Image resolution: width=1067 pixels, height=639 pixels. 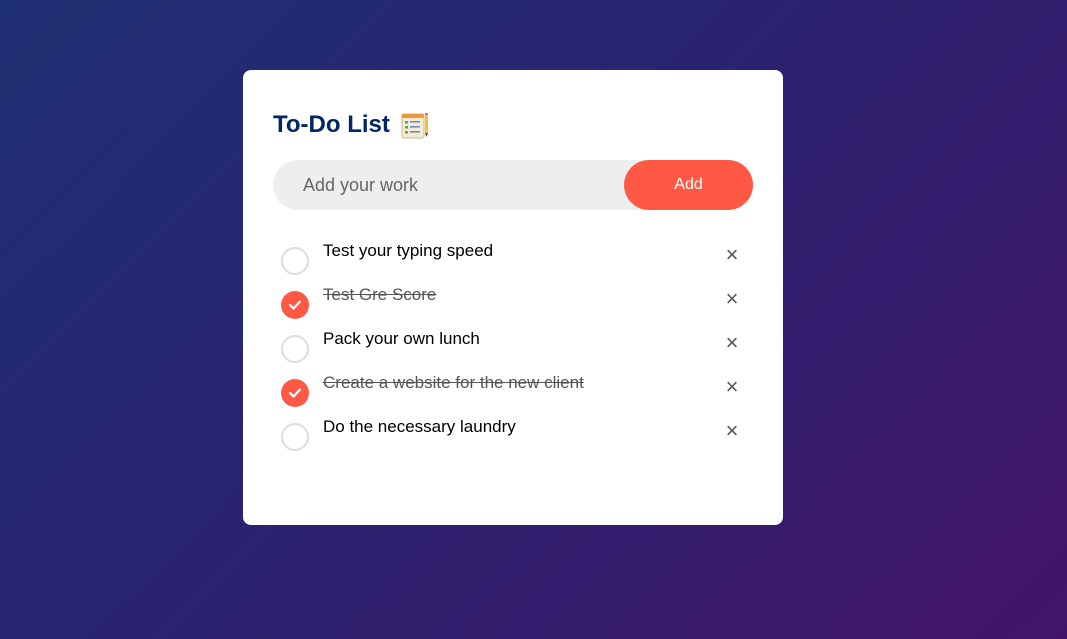 What do you see at coordinates (401, 338) in the screenshot?
I see `task-label: Pack your own lunch` at bounding box center [401, 338].